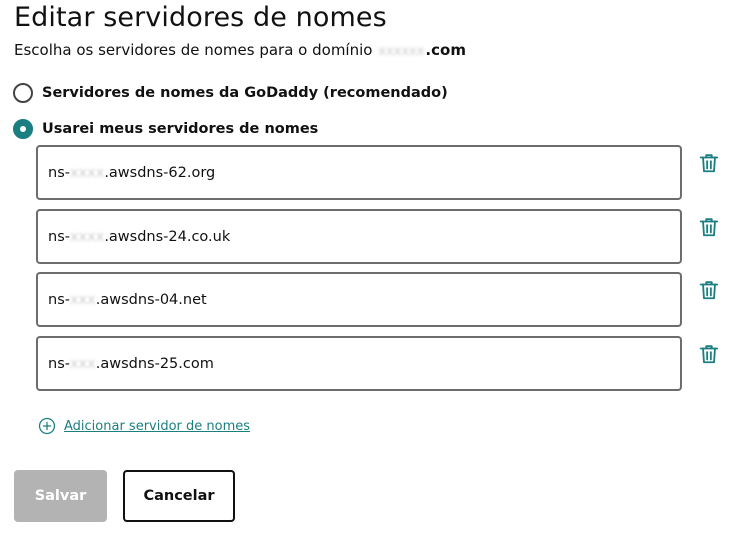  I want to click on nameserver-row: ns-xxxx .awsdns-24.co.uk, so click(386, 237).